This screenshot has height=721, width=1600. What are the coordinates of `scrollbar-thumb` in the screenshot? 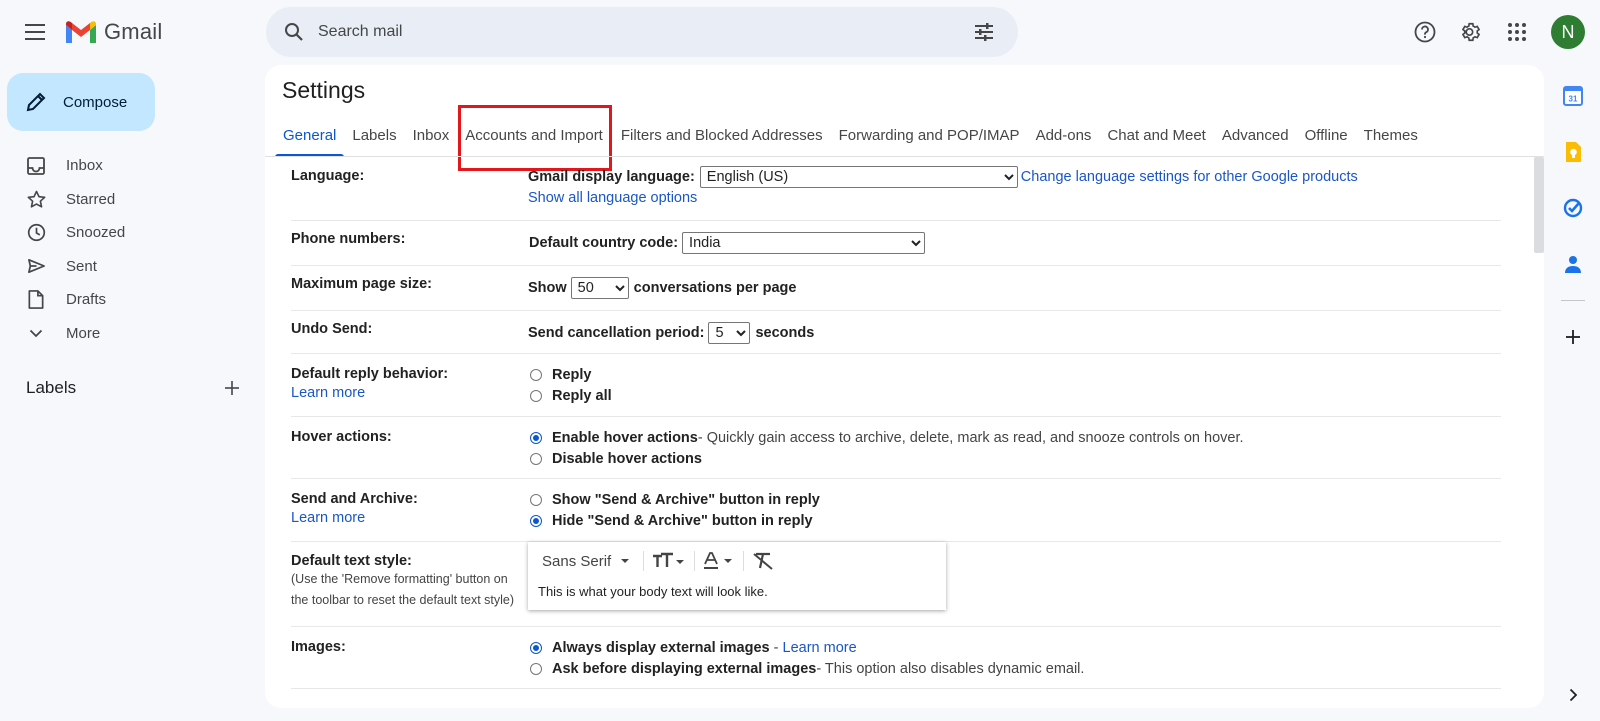 It's located at (1539, 205).